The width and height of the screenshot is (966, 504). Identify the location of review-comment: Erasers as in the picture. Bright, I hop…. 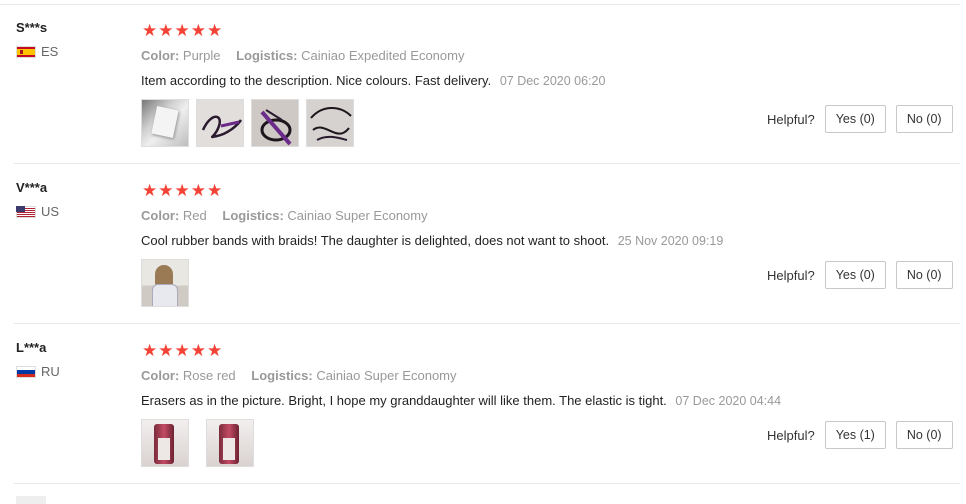
(461, 400).